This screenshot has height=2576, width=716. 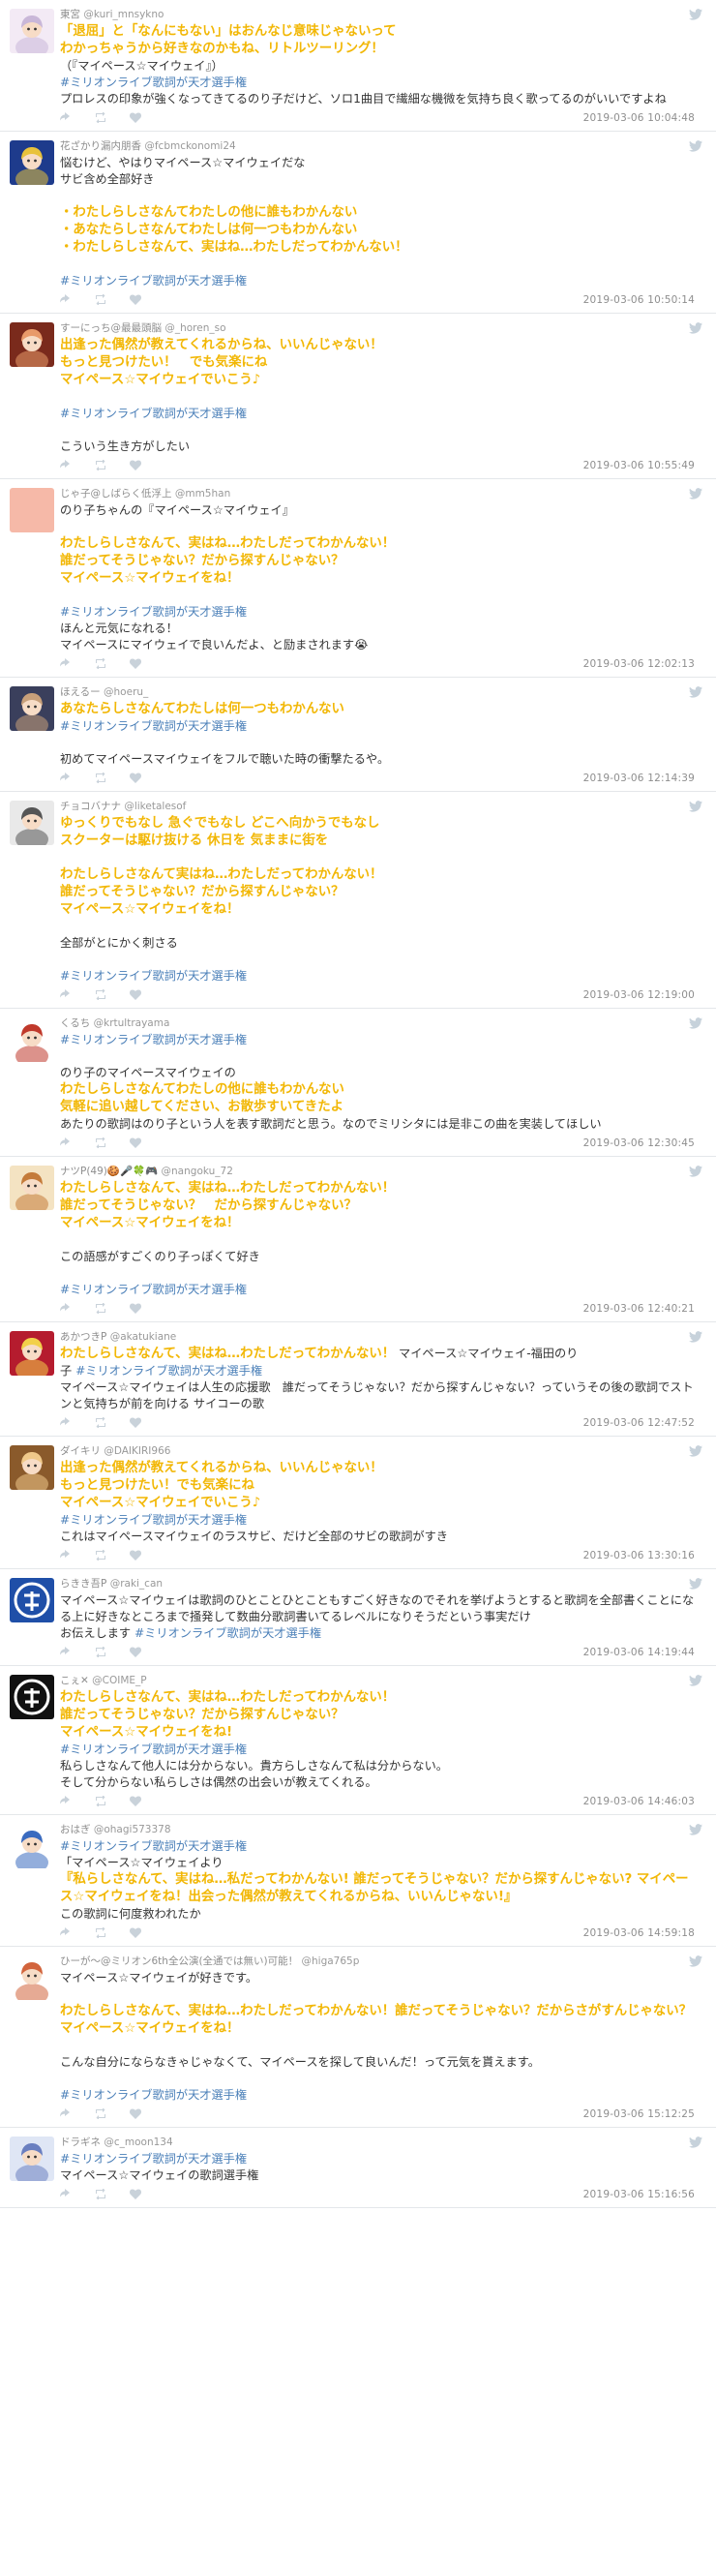 What do you see at coordinates (639, 1933) in the screenshot?
I see `tweet-timestamp: 2019-03-06 14:59:18` at bounding box center [639, 1933].